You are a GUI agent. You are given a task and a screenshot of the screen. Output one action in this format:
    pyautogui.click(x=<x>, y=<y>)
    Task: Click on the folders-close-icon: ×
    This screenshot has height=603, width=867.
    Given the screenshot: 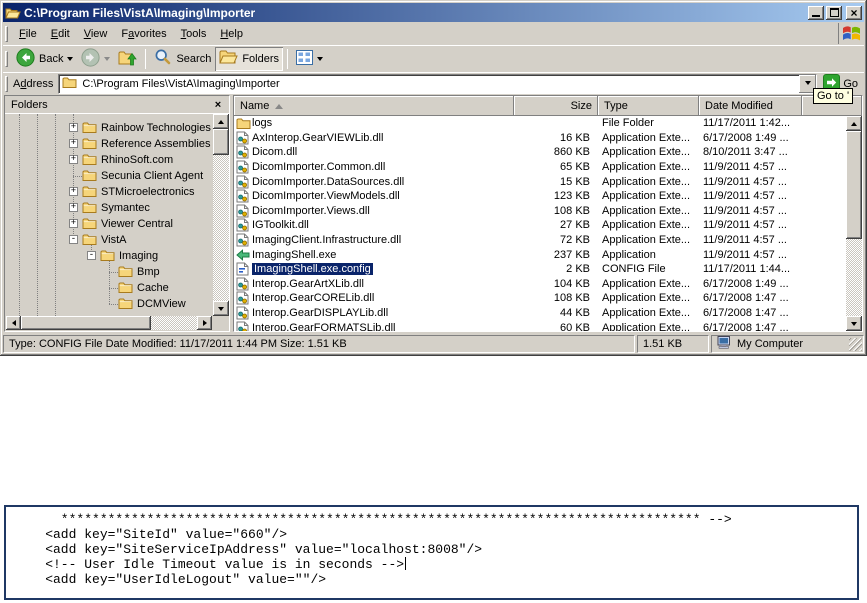 What is the action you would take?
    pyautogui.click(x=218, y=105)
    